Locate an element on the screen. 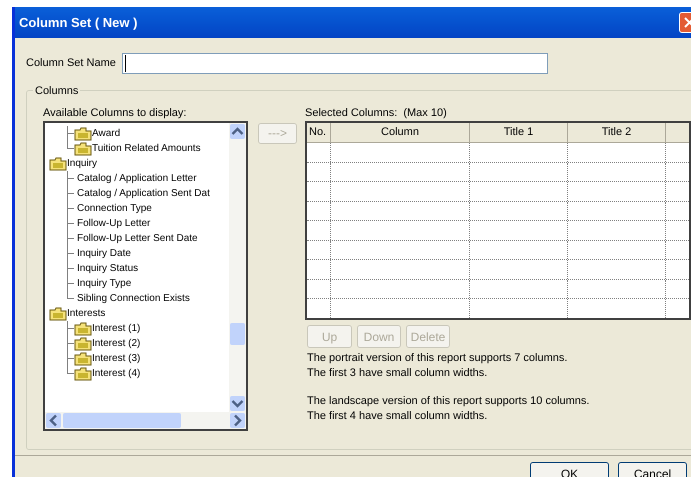  tree-item: Award is located at coordinates (106, 133).